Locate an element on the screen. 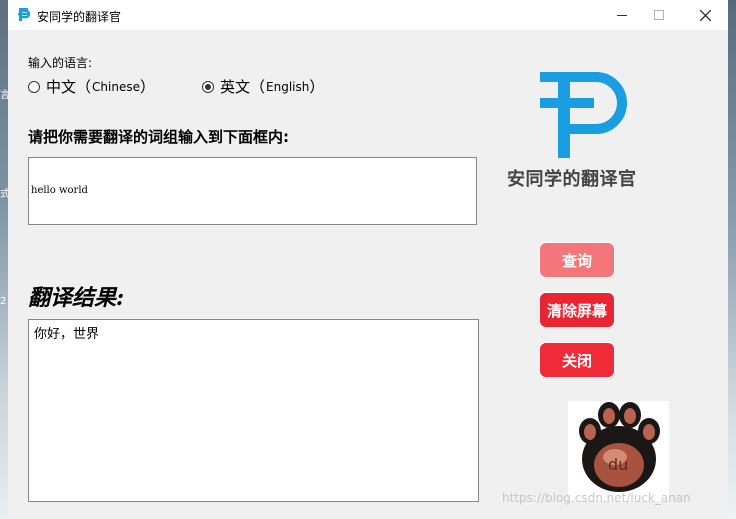 Image resolution: width=736 pixels, height=519 pixels. radio-chinese-english-name: Chinese is located at coordinates (116, 86).